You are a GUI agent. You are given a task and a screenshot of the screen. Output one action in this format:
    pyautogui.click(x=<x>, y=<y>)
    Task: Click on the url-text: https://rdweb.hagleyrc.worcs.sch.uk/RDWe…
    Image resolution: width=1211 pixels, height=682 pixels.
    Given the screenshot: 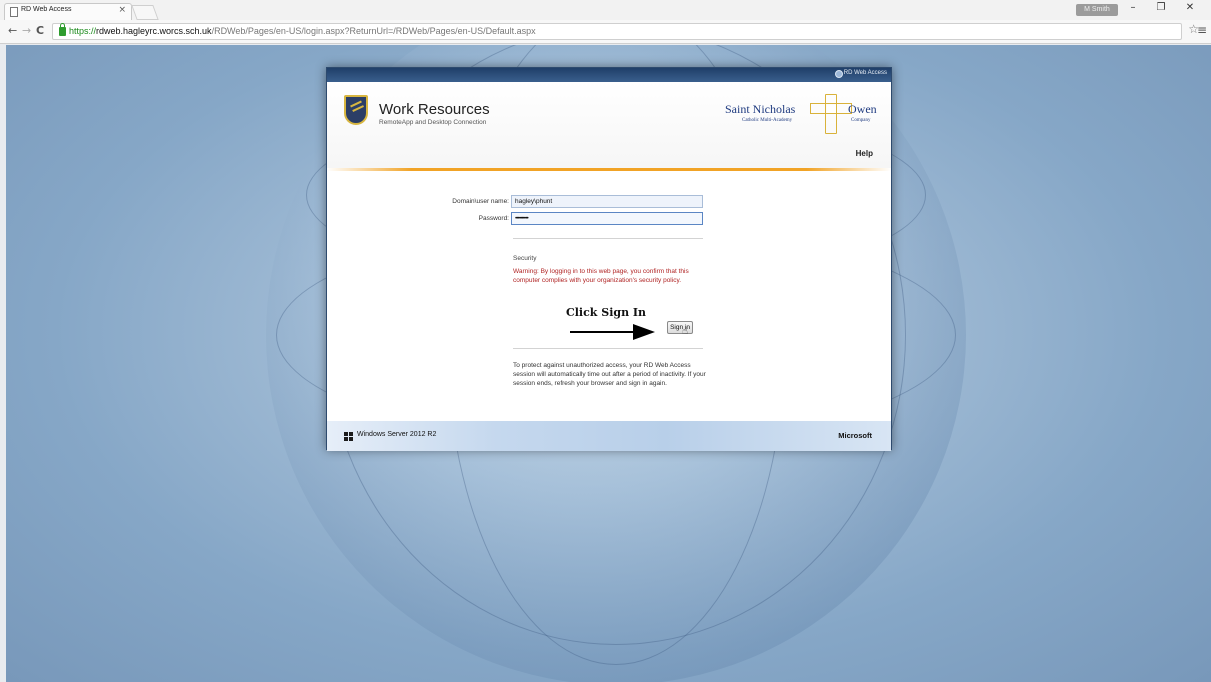 What is the action you would take?
    pyautogui.click(x=302, y=31)
    